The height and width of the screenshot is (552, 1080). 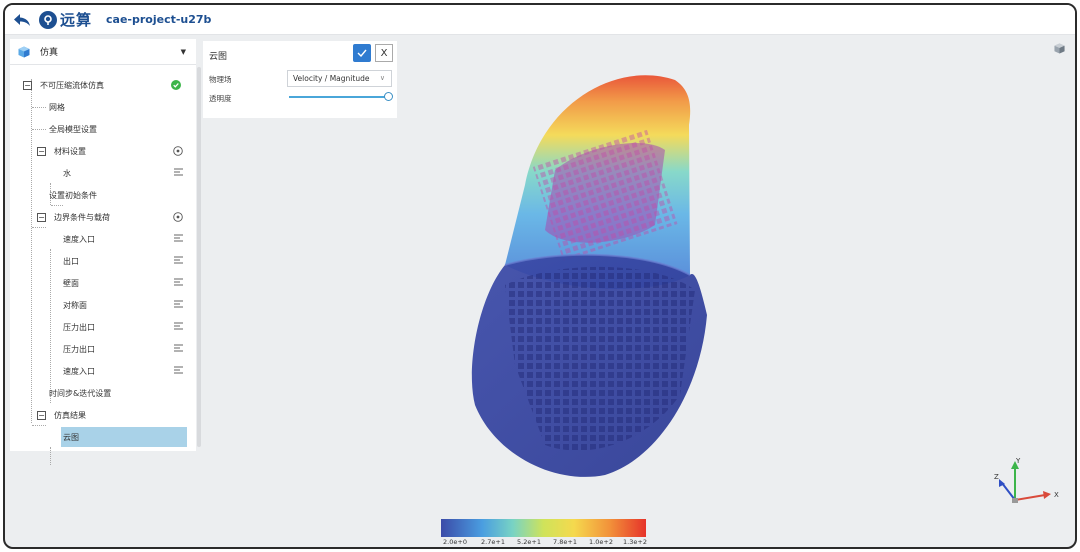 I want to click on tree-item-label: 网格, so click(x=57, y=107).